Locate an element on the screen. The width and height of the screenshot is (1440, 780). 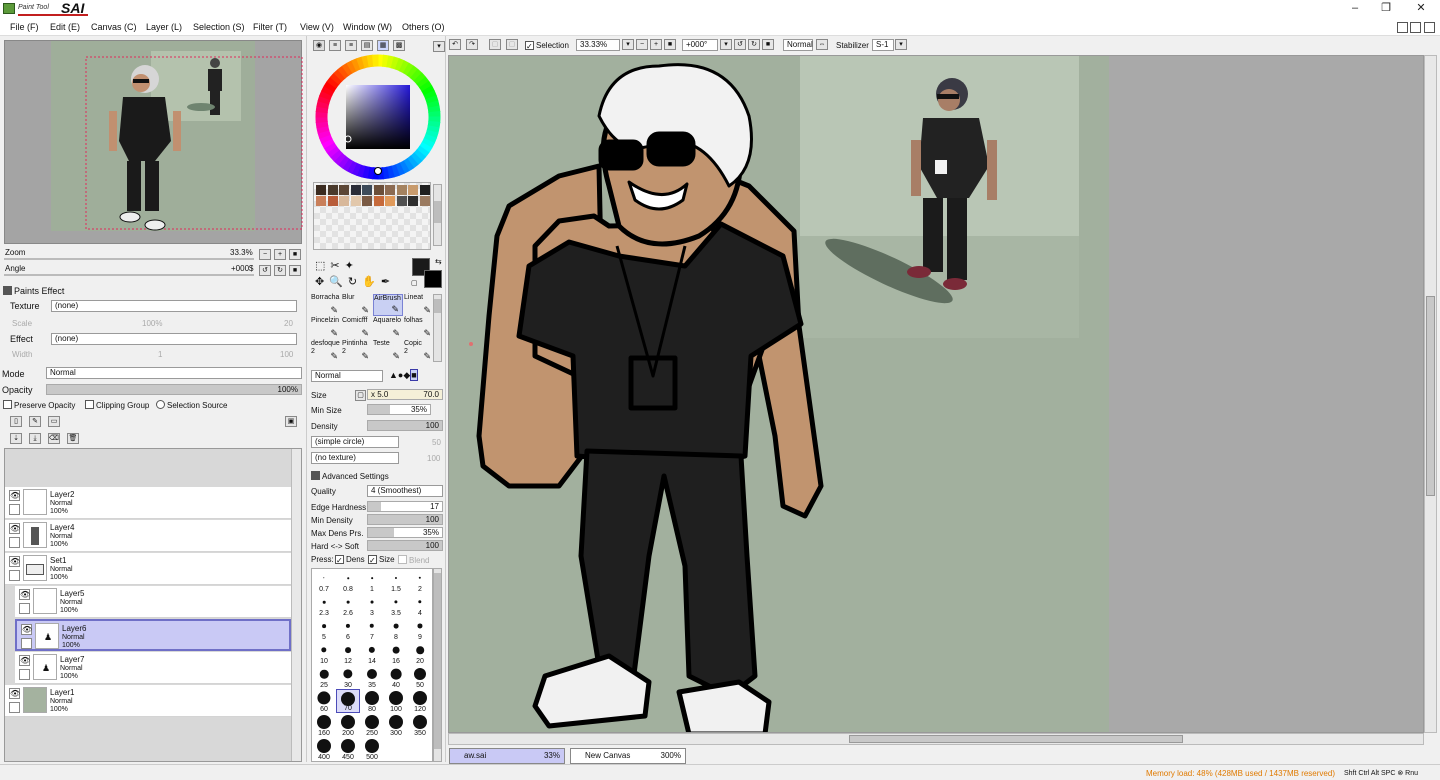
size-palette-scrollbar is located at coordinates (437, 665).